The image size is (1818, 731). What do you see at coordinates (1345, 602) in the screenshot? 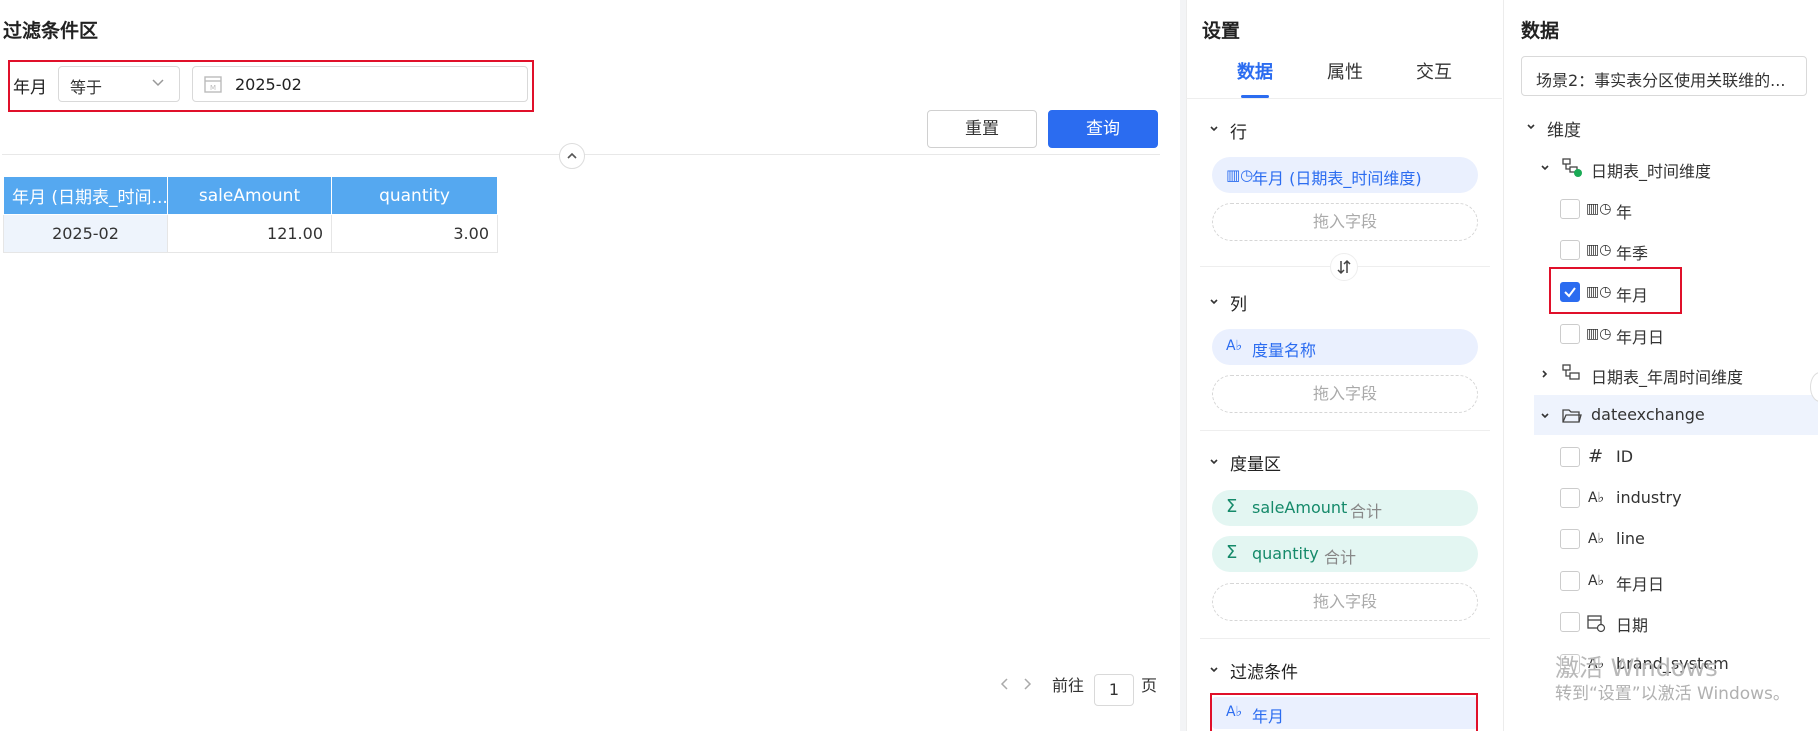
I see `measure-drop-zone: 拖入字段` at bounding box center [1345, 602].